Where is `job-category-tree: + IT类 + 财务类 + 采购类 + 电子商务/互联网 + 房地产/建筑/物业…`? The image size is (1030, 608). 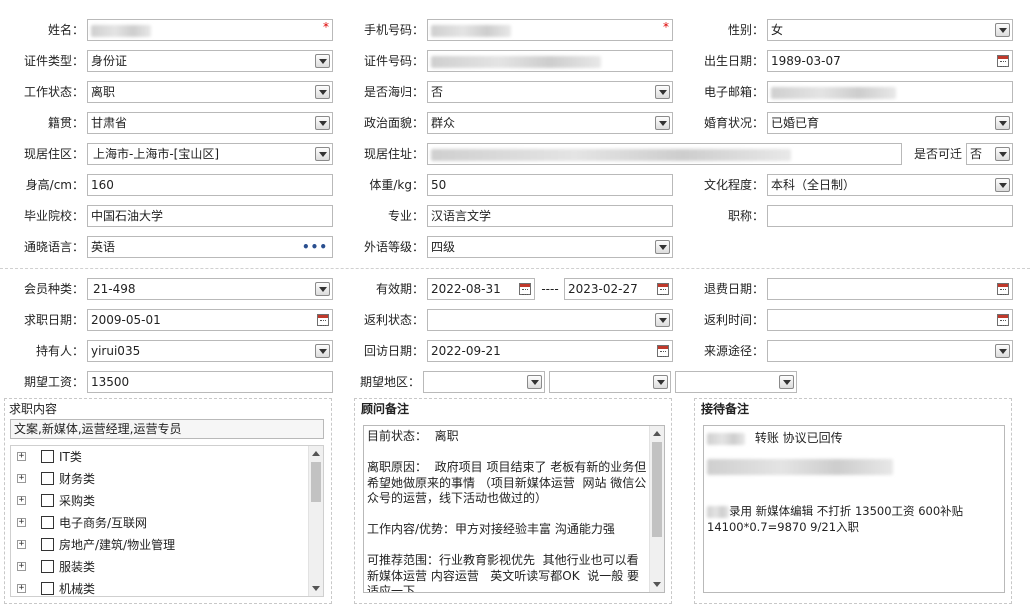 job-category-tree: + IT类 + 财务类 + 采购类 + 电子商务/互联网 + 房地产/建筑/物业… is located at coordinates (167, 521).